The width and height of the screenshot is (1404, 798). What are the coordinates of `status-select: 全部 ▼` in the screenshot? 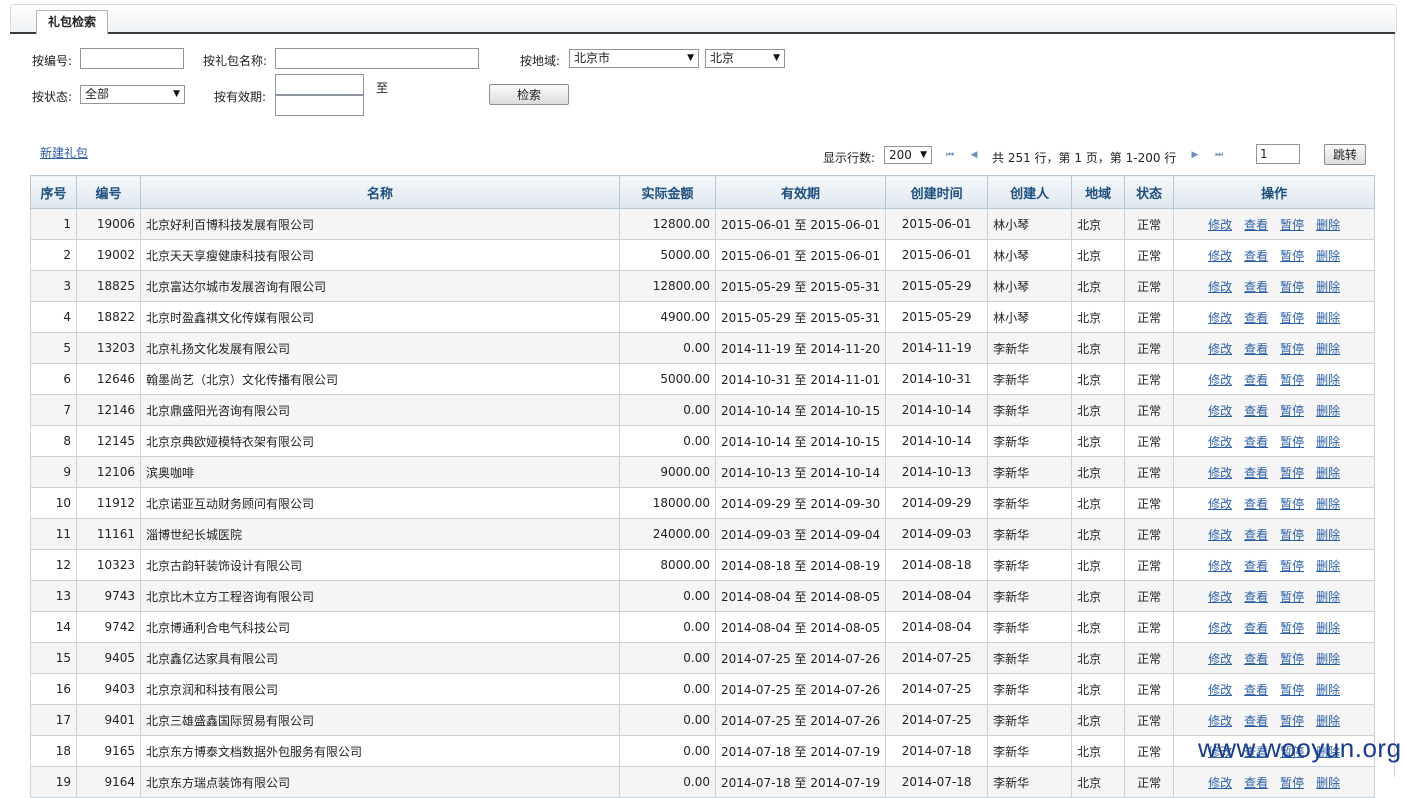 It's located at (132, 94).